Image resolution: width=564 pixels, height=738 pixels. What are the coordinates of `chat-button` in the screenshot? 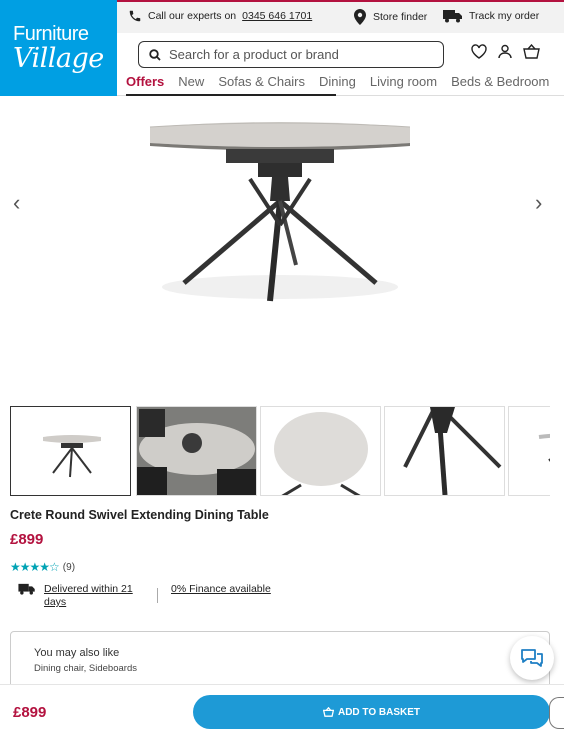 It's located at (532, 658).